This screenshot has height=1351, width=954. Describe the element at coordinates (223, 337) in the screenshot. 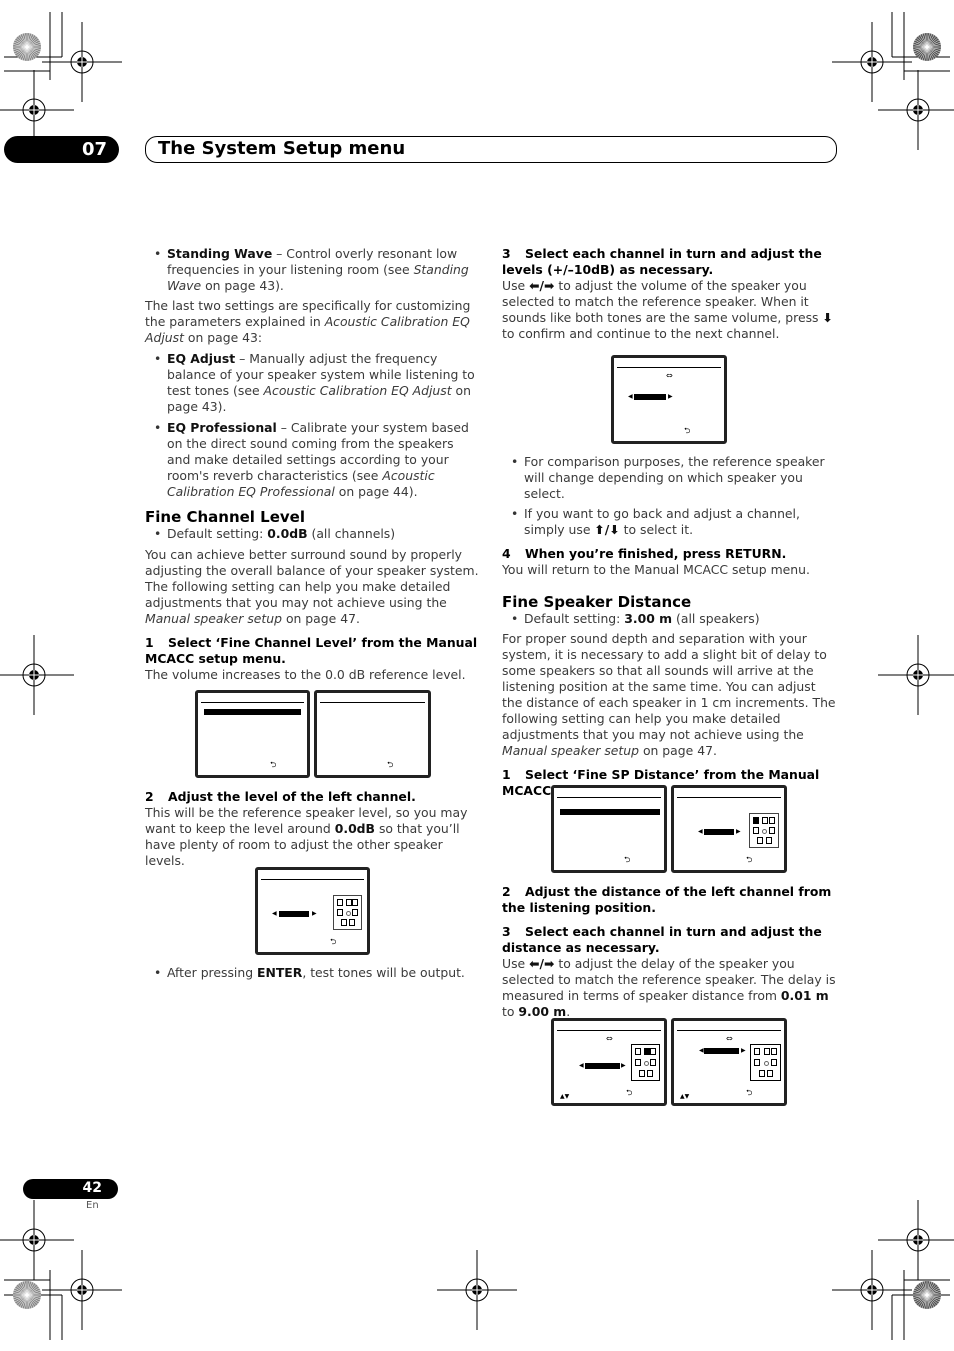

I see `text-tail: on page 43:` at that location.